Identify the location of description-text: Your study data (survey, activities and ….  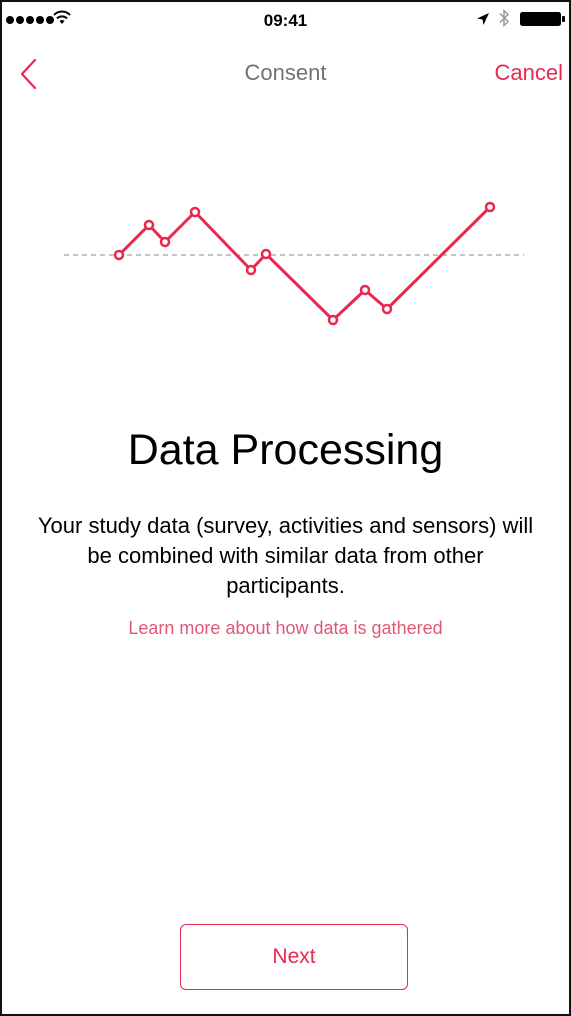
(285, 555).